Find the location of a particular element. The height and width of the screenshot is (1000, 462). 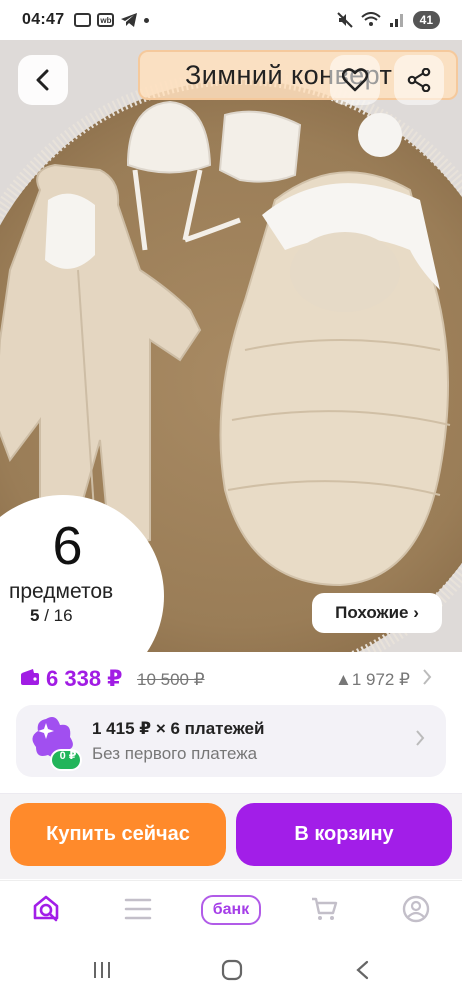

installment-icon is located at coordinates (57, 744).